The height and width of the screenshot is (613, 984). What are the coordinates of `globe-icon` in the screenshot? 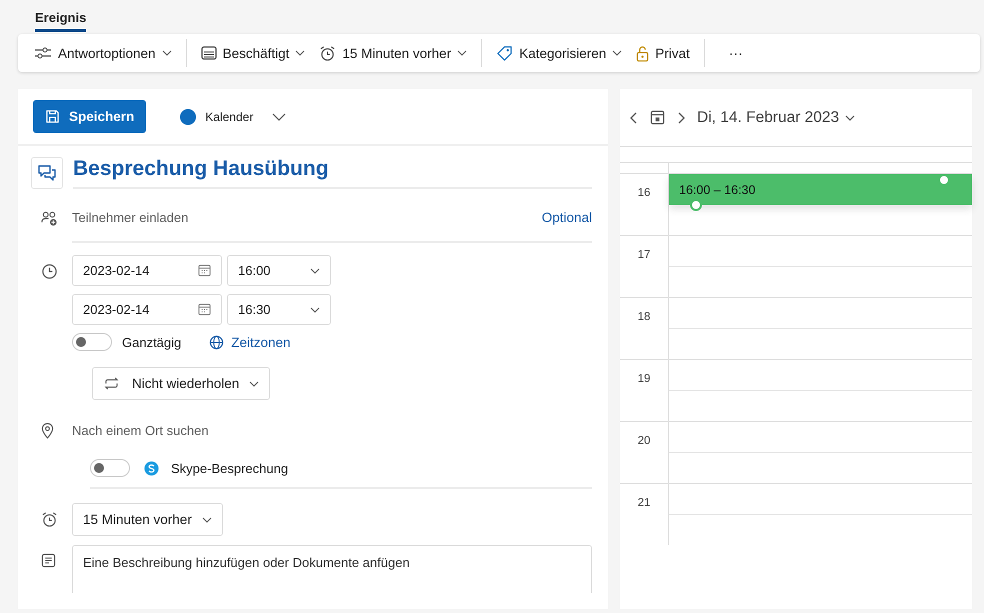 It's located at (216, 342).